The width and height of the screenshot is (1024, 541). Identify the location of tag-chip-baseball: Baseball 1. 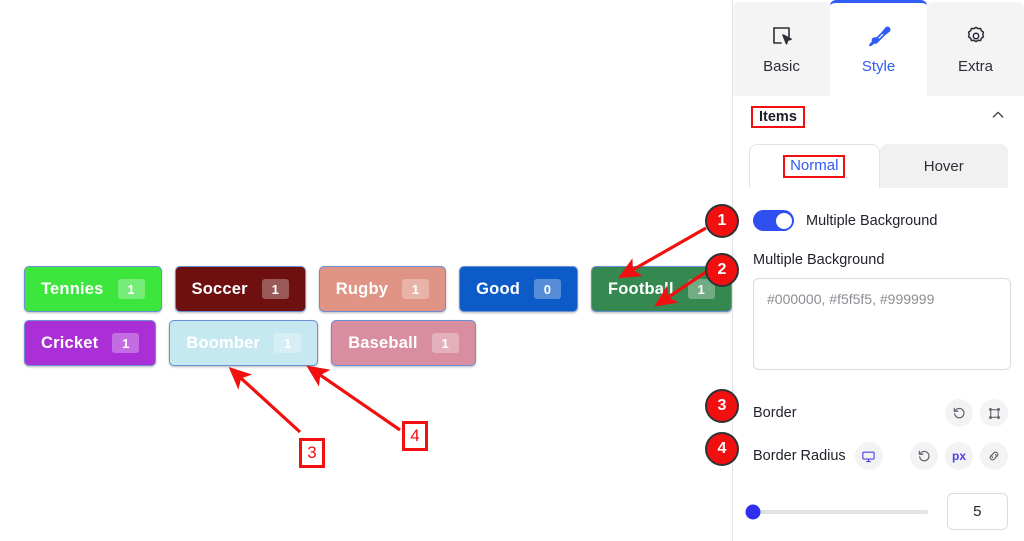
(403, 343).